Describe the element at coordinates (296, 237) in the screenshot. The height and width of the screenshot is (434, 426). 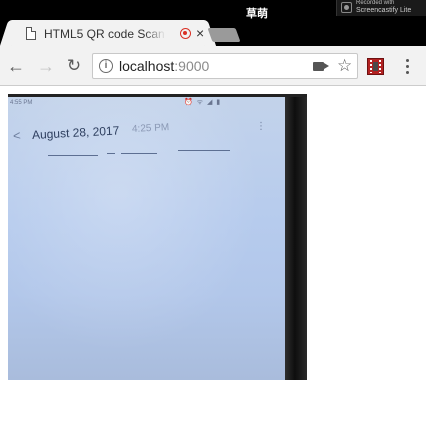
I see `phone-frame-edge` at that location.